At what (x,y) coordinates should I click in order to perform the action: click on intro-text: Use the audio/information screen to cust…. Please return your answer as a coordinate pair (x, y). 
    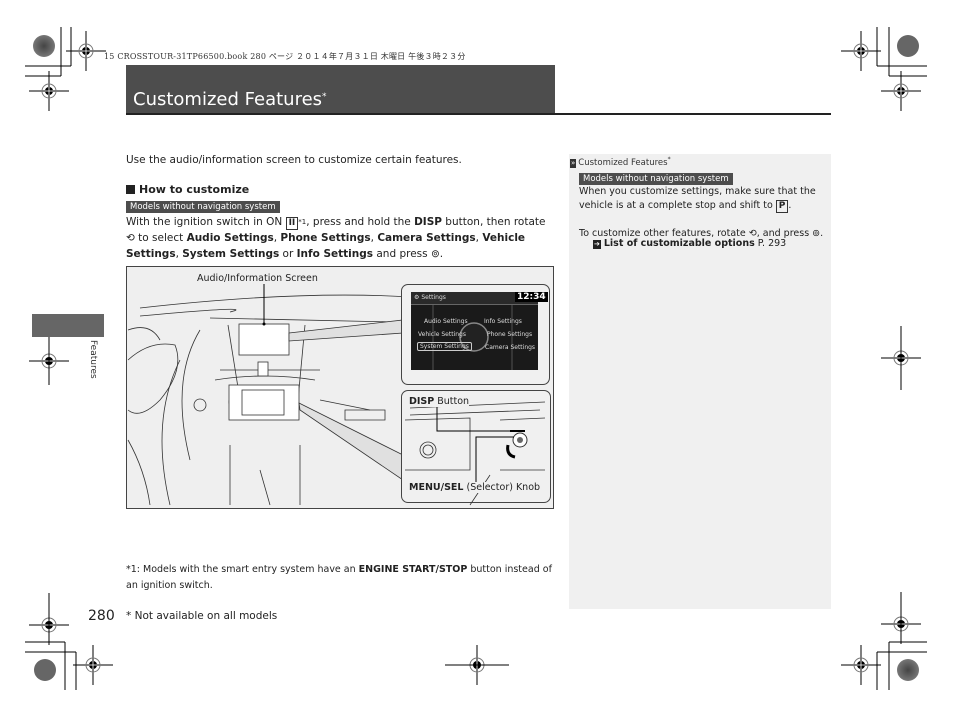
    Looking at the image, I should click on (294, 160).